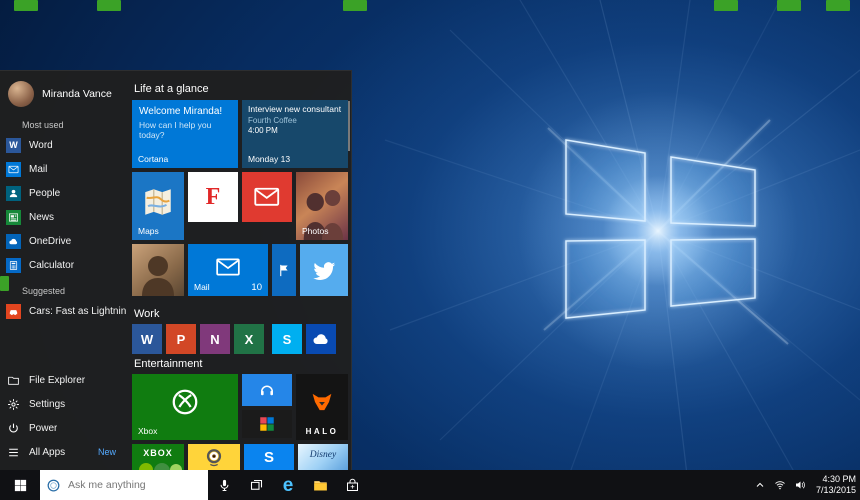  I want to click on menu-item-cars: Cars: Fast as Lightning, so click(65, 311).